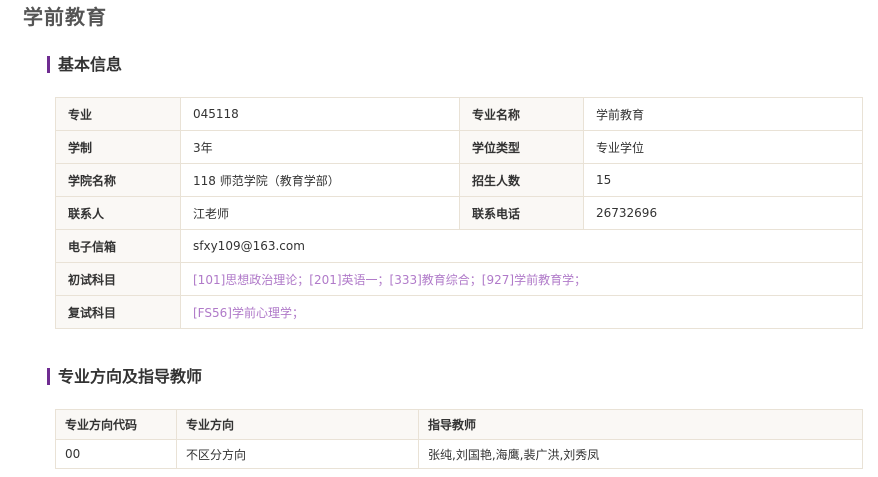  What do you see at coordinates (640, 454) in the screenshot?
I see `advisors-cell: 张纯,刘国艳,海鹰,裴广洪,刘秀凤` at bounding box center [640, 454].